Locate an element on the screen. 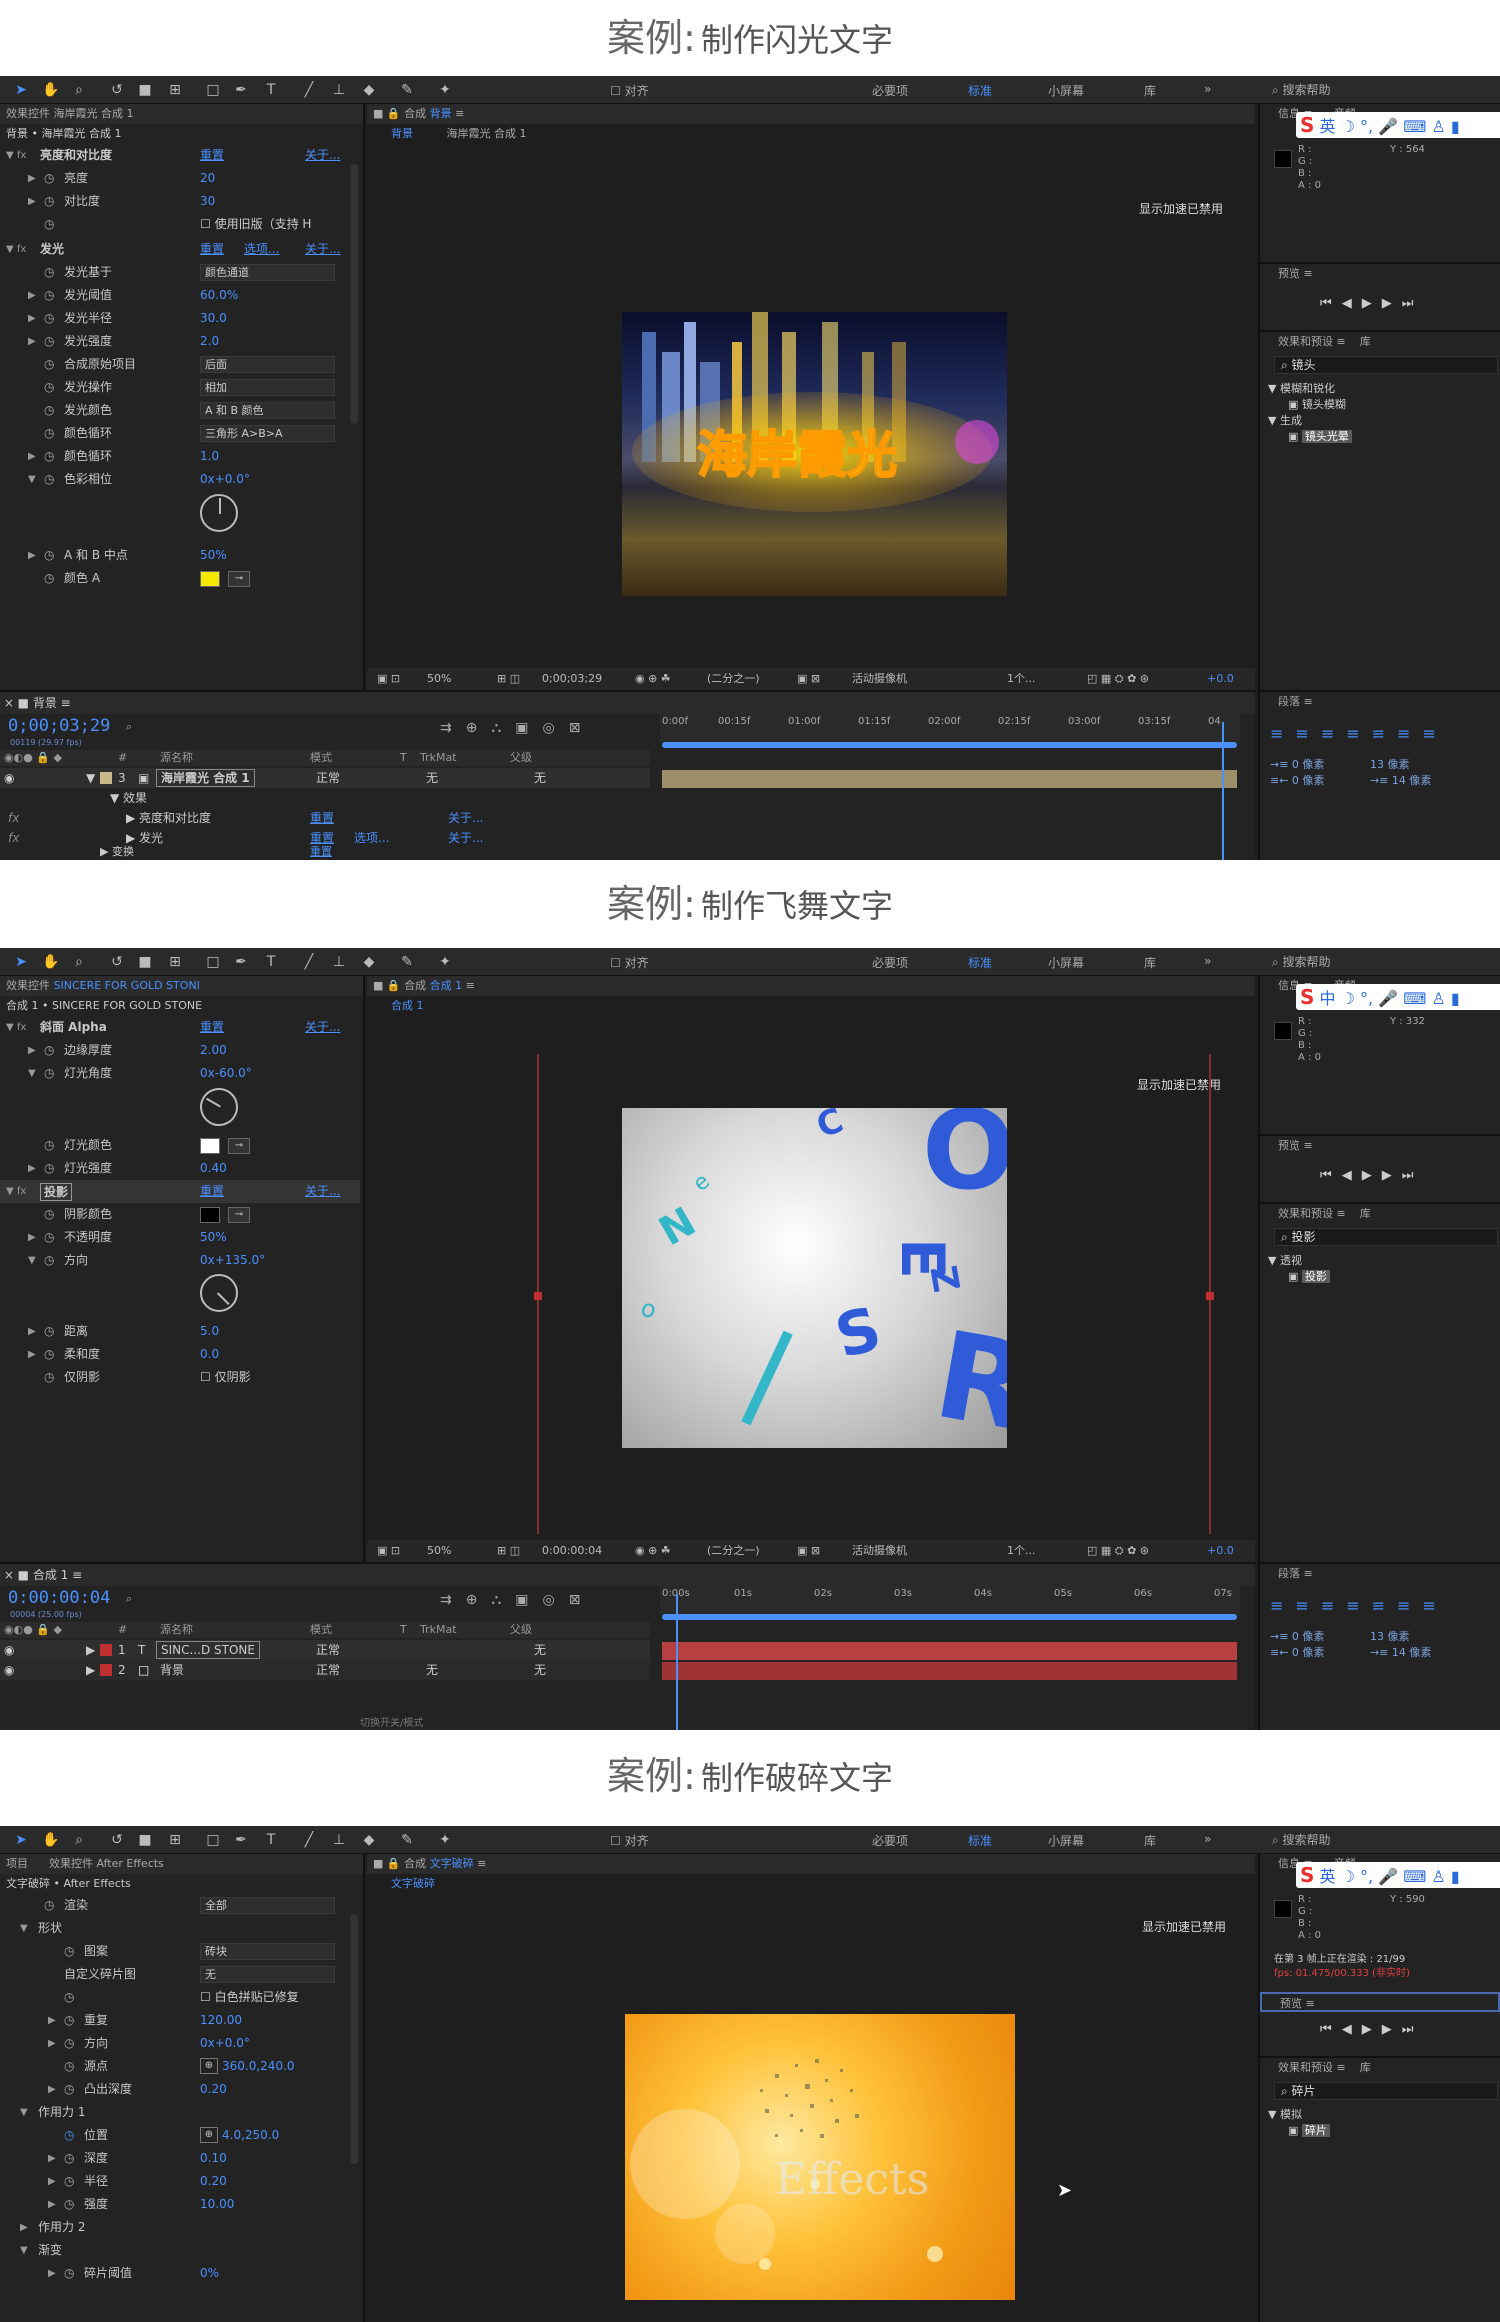 Image resolution: width=1500 pixels, height=2322 pixels. timeline-tabbar: × ■ 背景 ≡ is located at coordinates (627, 703).